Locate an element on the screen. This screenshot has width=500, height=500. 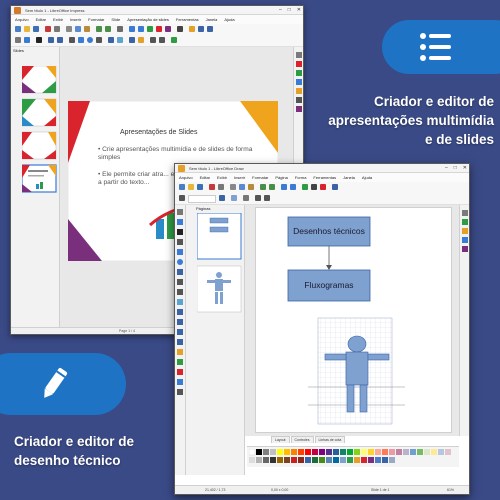
shadow-icon is located at coordinates (246, 198).